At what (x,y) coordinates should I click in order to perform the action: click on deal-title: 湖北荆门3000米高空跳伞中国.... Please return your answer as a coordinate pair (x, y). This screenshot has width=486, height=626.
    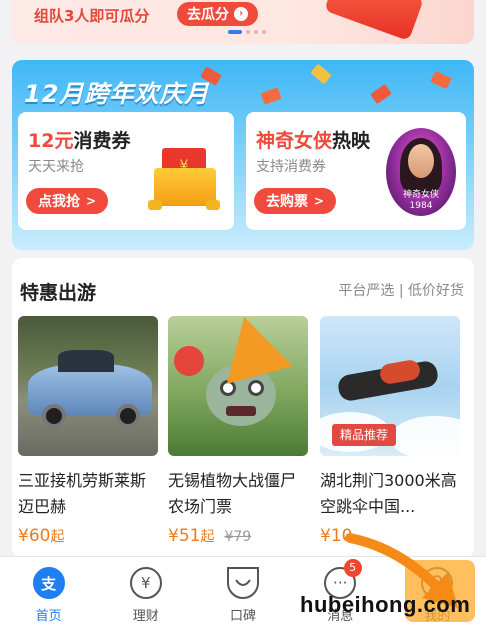
    Looking at the image, I should click on (388, 493).